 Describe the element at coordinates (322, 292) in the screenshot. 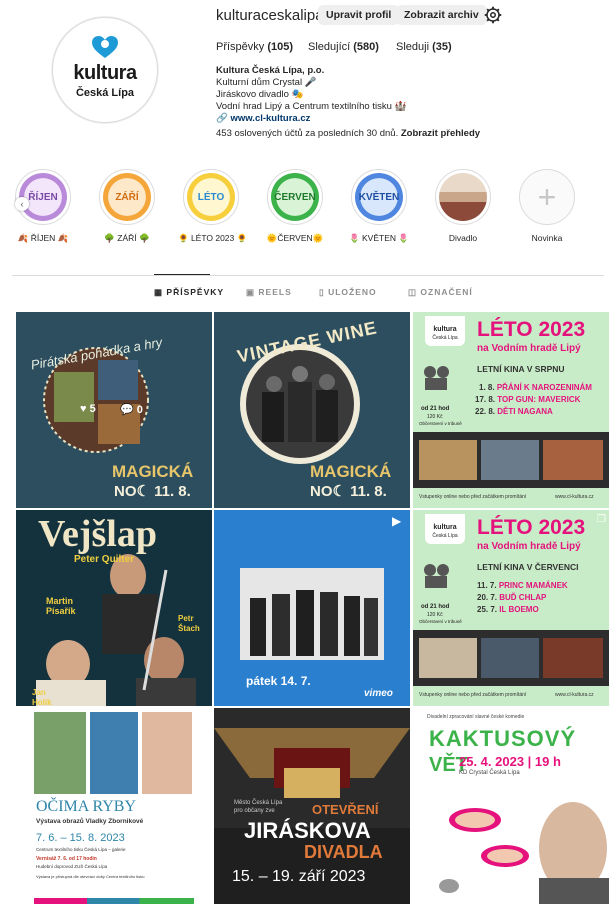

I see `bookmark-icon: ▯` at that location.